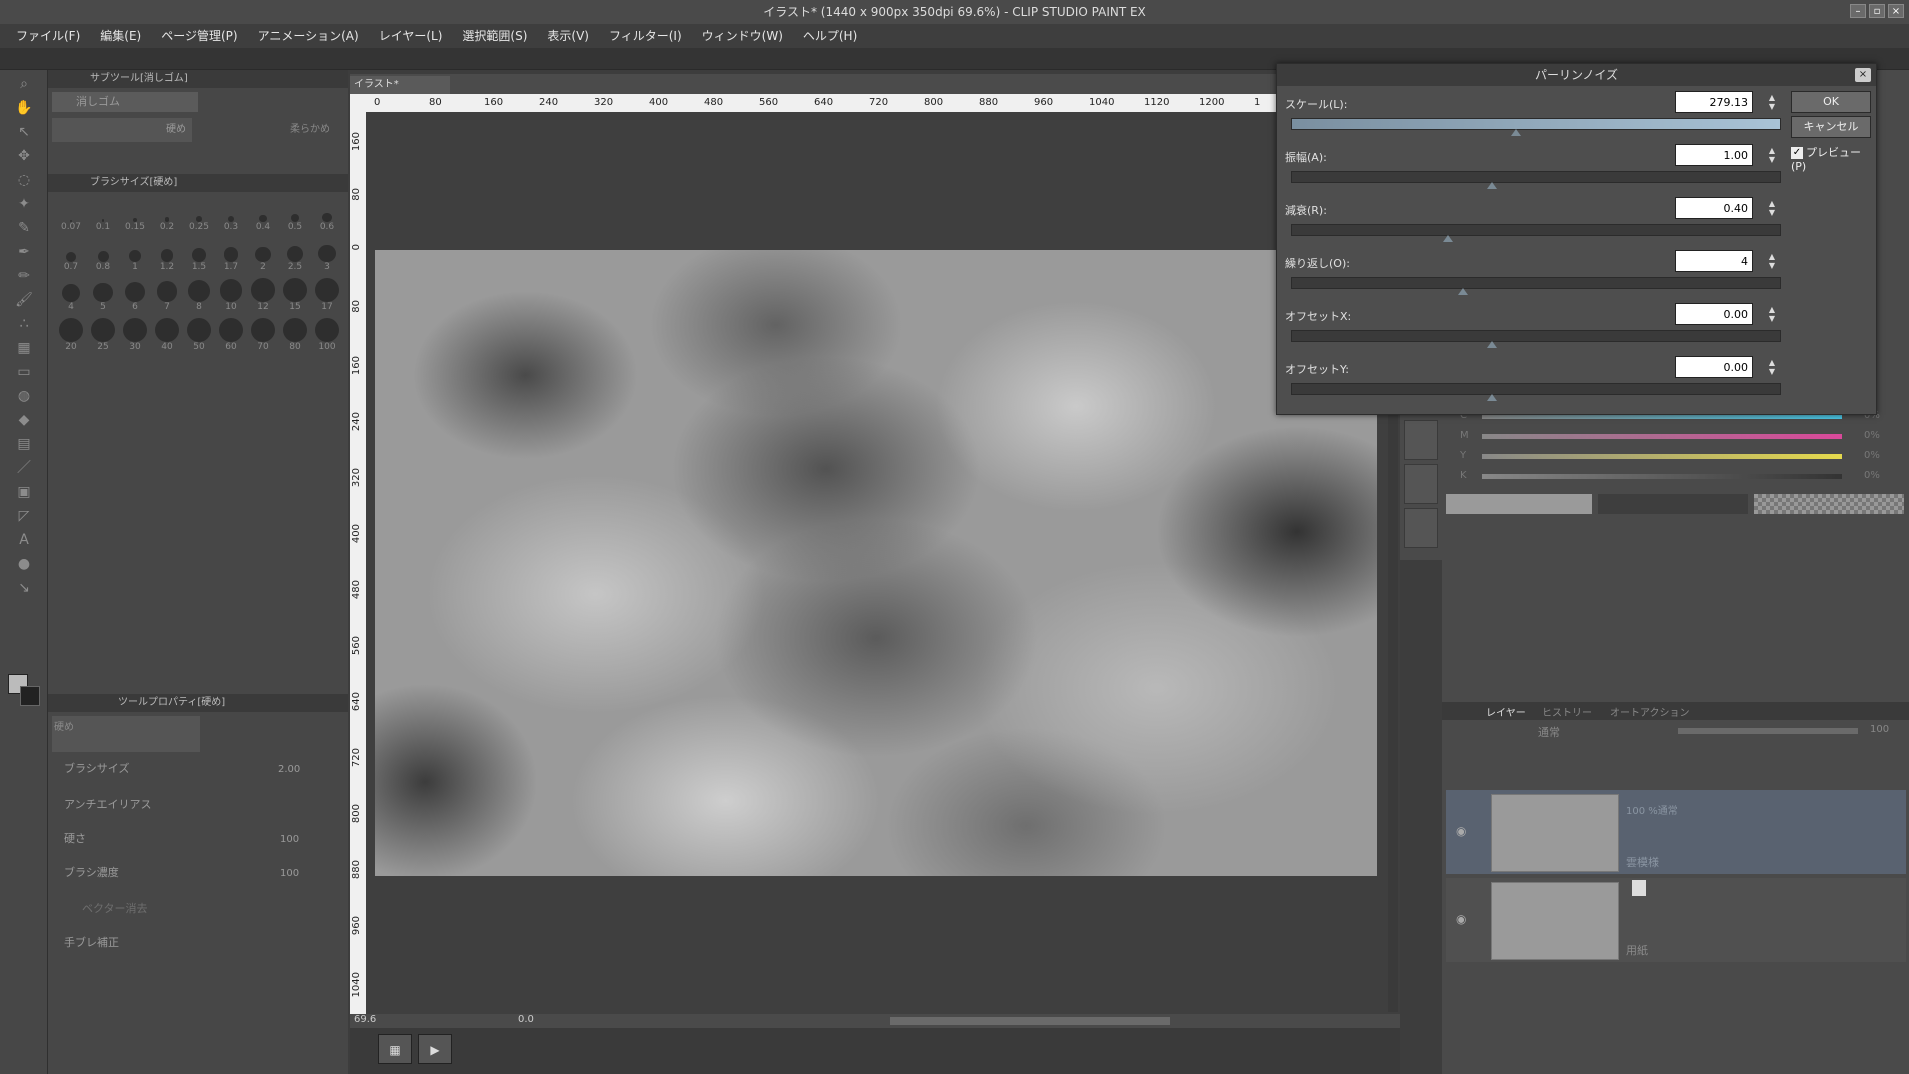 The width and height of the screenshot is (1909, 1074). I want to click on decoration-icon: ▦, so click(24, 348).